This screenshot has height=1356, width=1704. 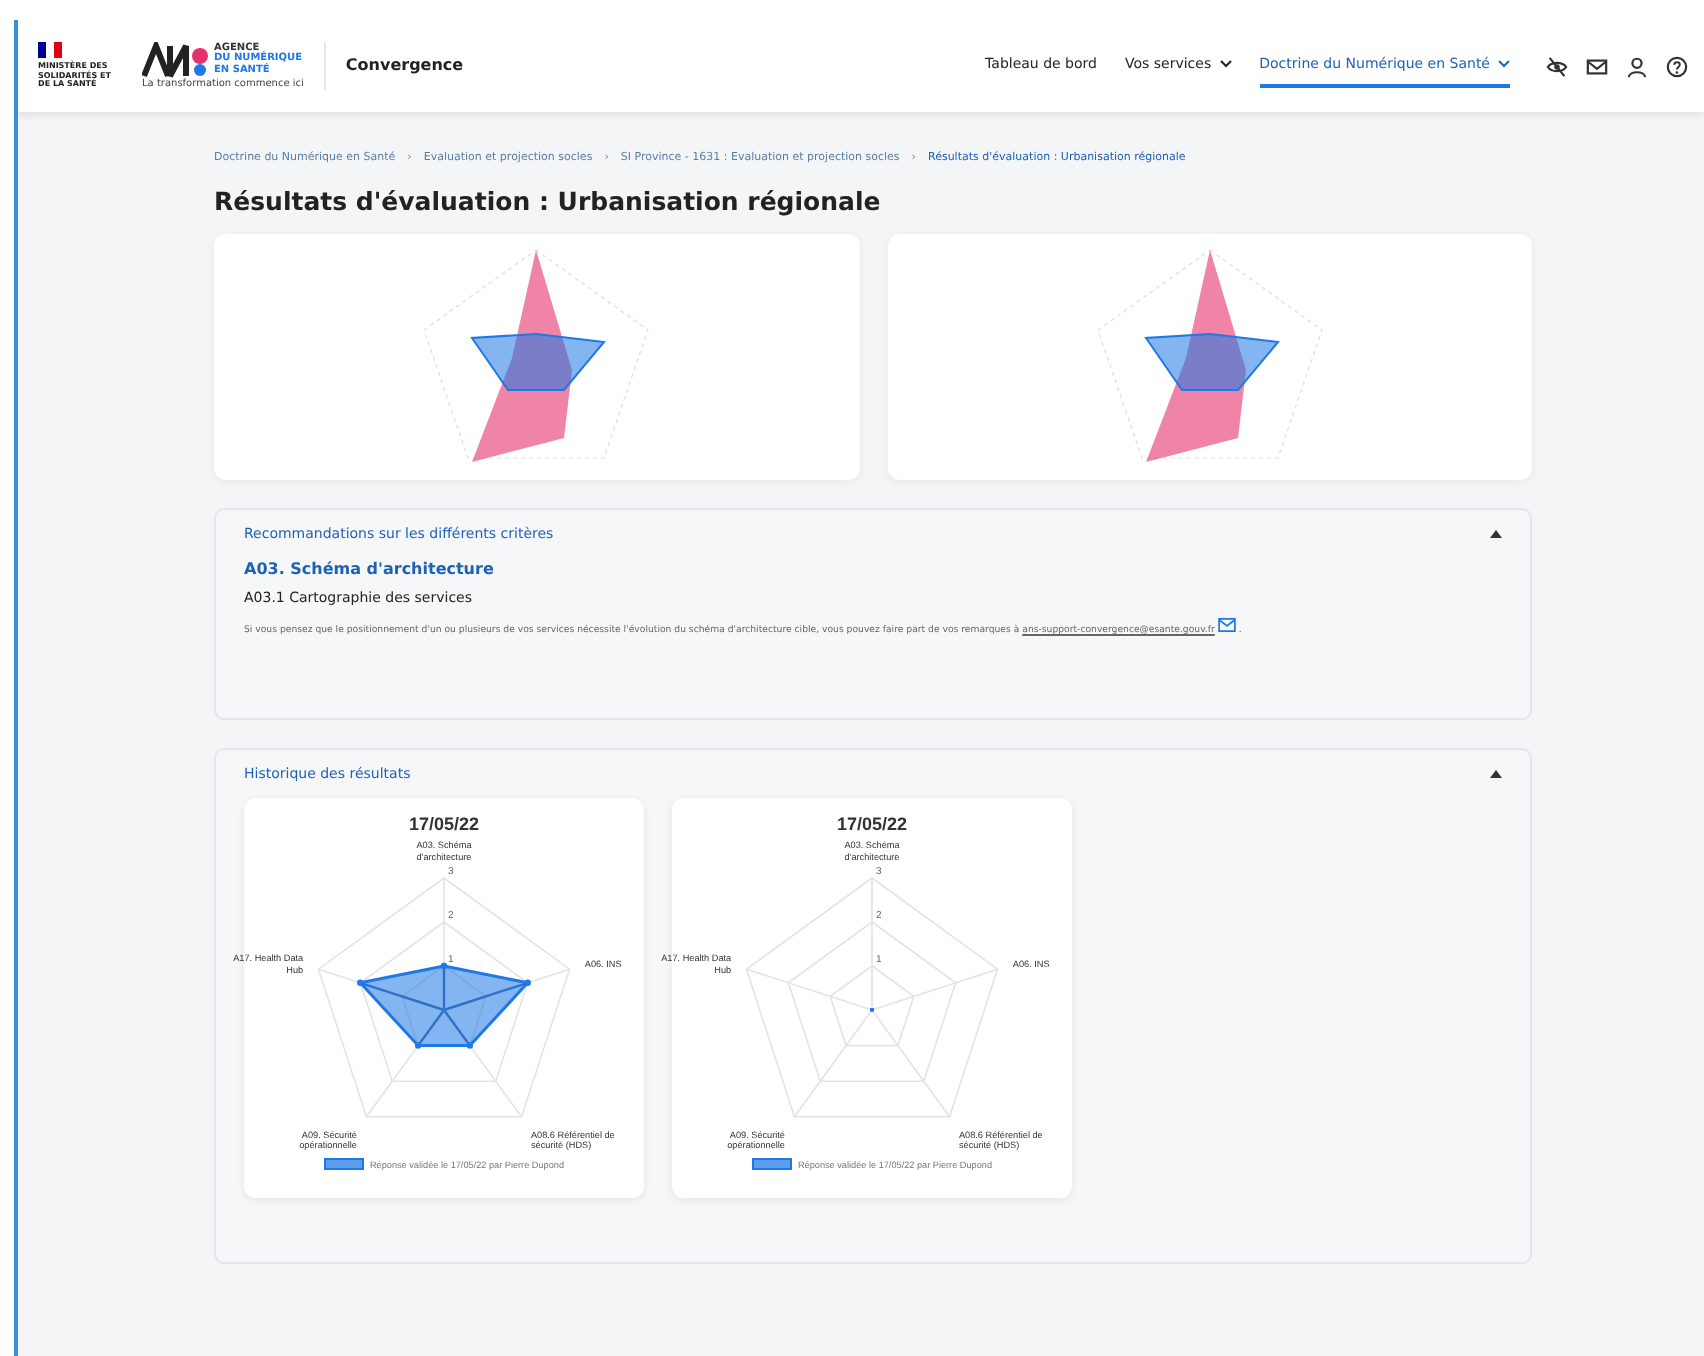 I want to click on page-title: Résultats d'évaluation : Urbanisation régionale, so click(x=548, y=201).